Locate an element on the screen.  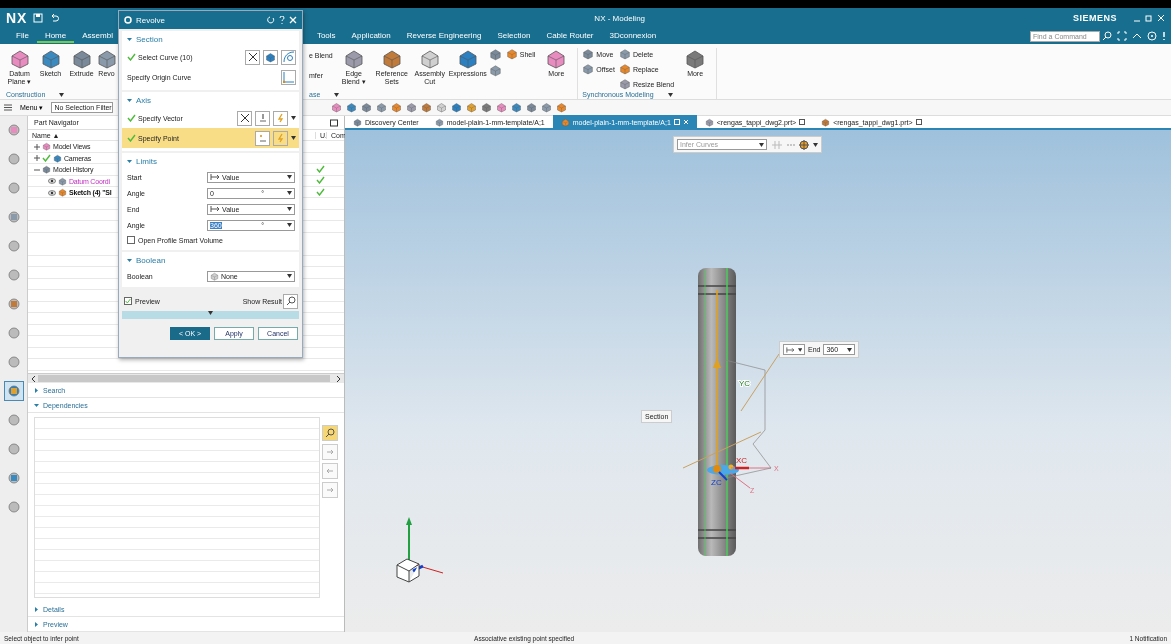
window-title: NX - Modeling is located at coordinates (620, 18).